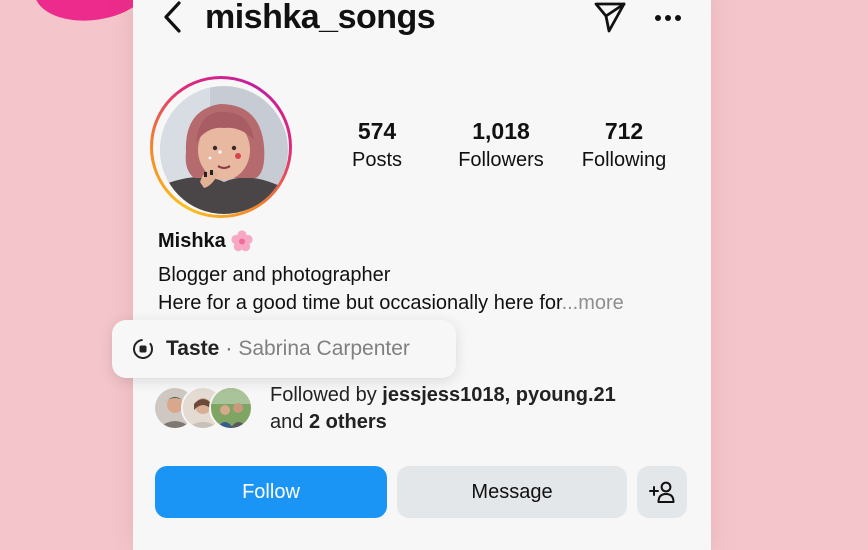 This screenshot has height=550, width=868. What do you see at coordinates (624, 131) in the screenshot?
I see `following-count: 712` at bounding box center [624, 131].